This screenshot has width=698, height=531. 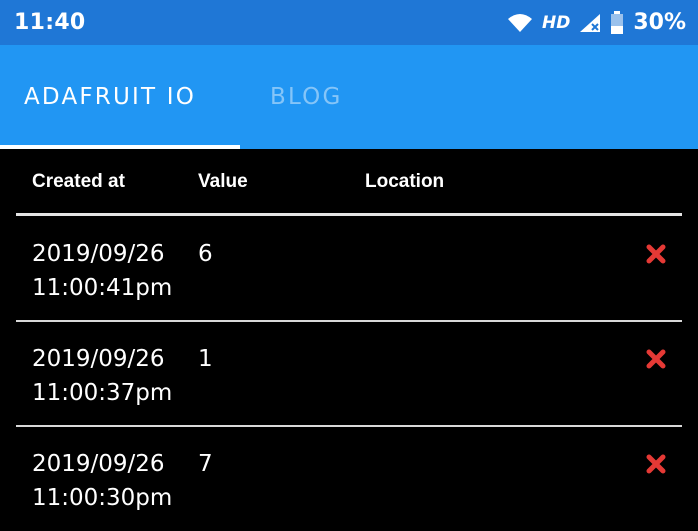 I want to click on column-header-location: Location, so click(x=405, y=181).